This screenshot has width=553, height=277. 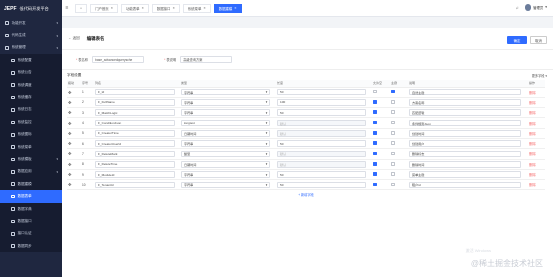 I want to click on table-desc-input: 高级查询方案, so click(x=206, y=59).